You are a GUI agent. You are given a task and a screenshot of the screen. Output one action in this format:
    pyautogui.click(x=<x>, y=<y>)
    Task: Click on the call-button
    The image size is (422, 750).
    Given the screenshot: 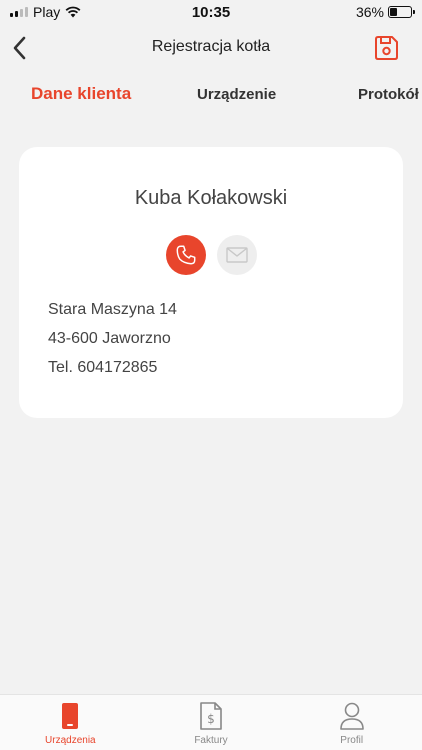 What is the action you would take?
    pyautogui.click(x=185, y=255)
    